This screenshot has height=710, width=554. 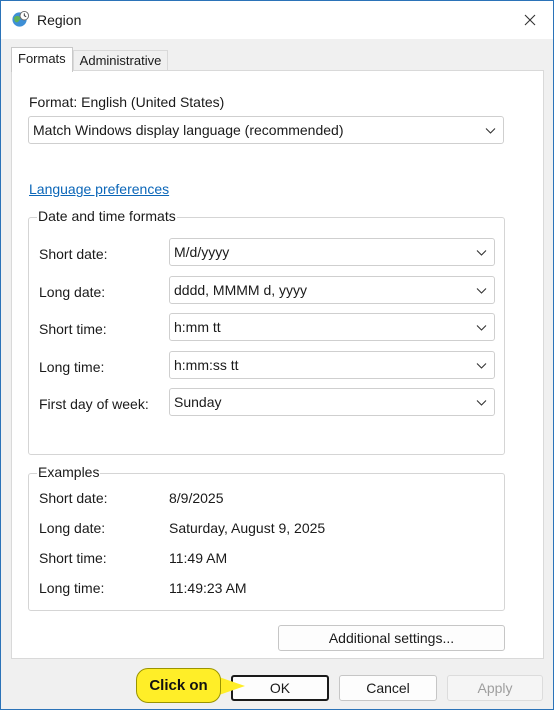 I want to click on date-time-formats-title: Date and time formats, so click(x=107, y=216).